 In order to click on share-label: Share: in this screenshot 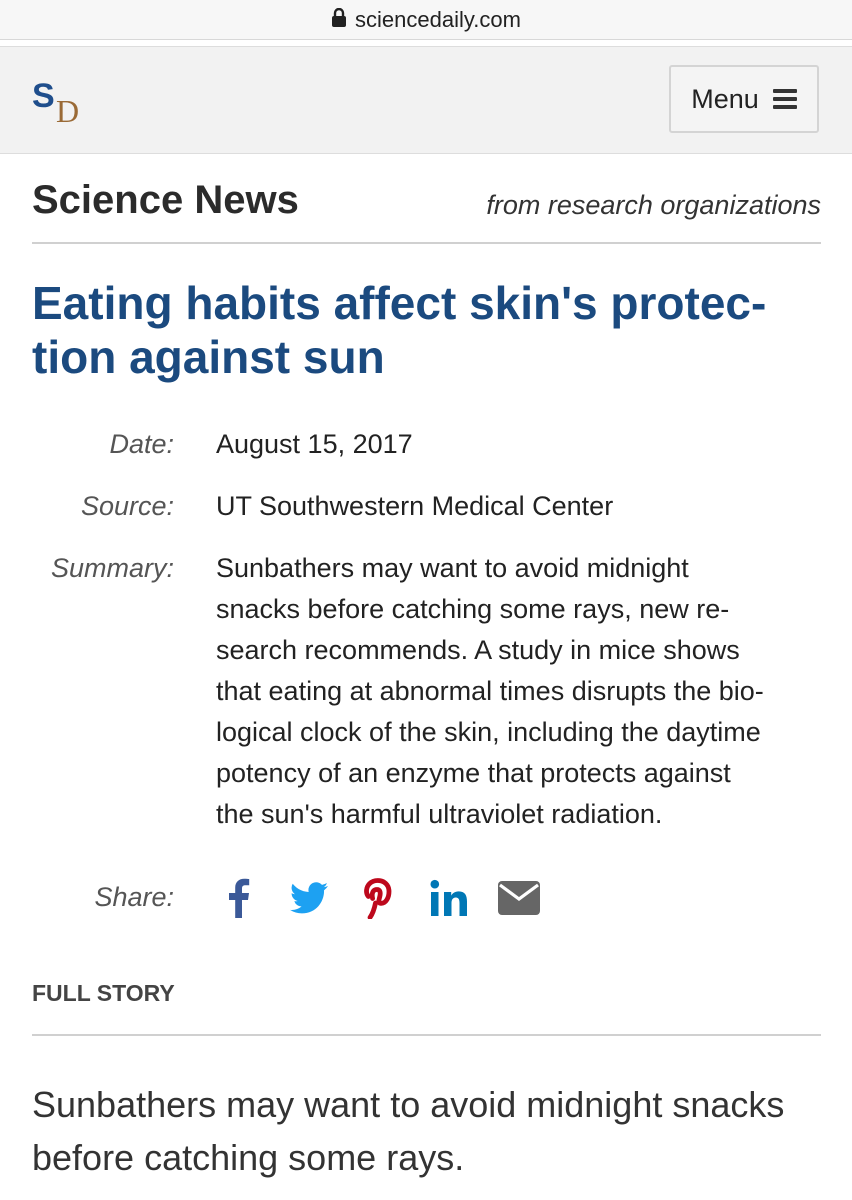, I will do `click(134, 897)`.